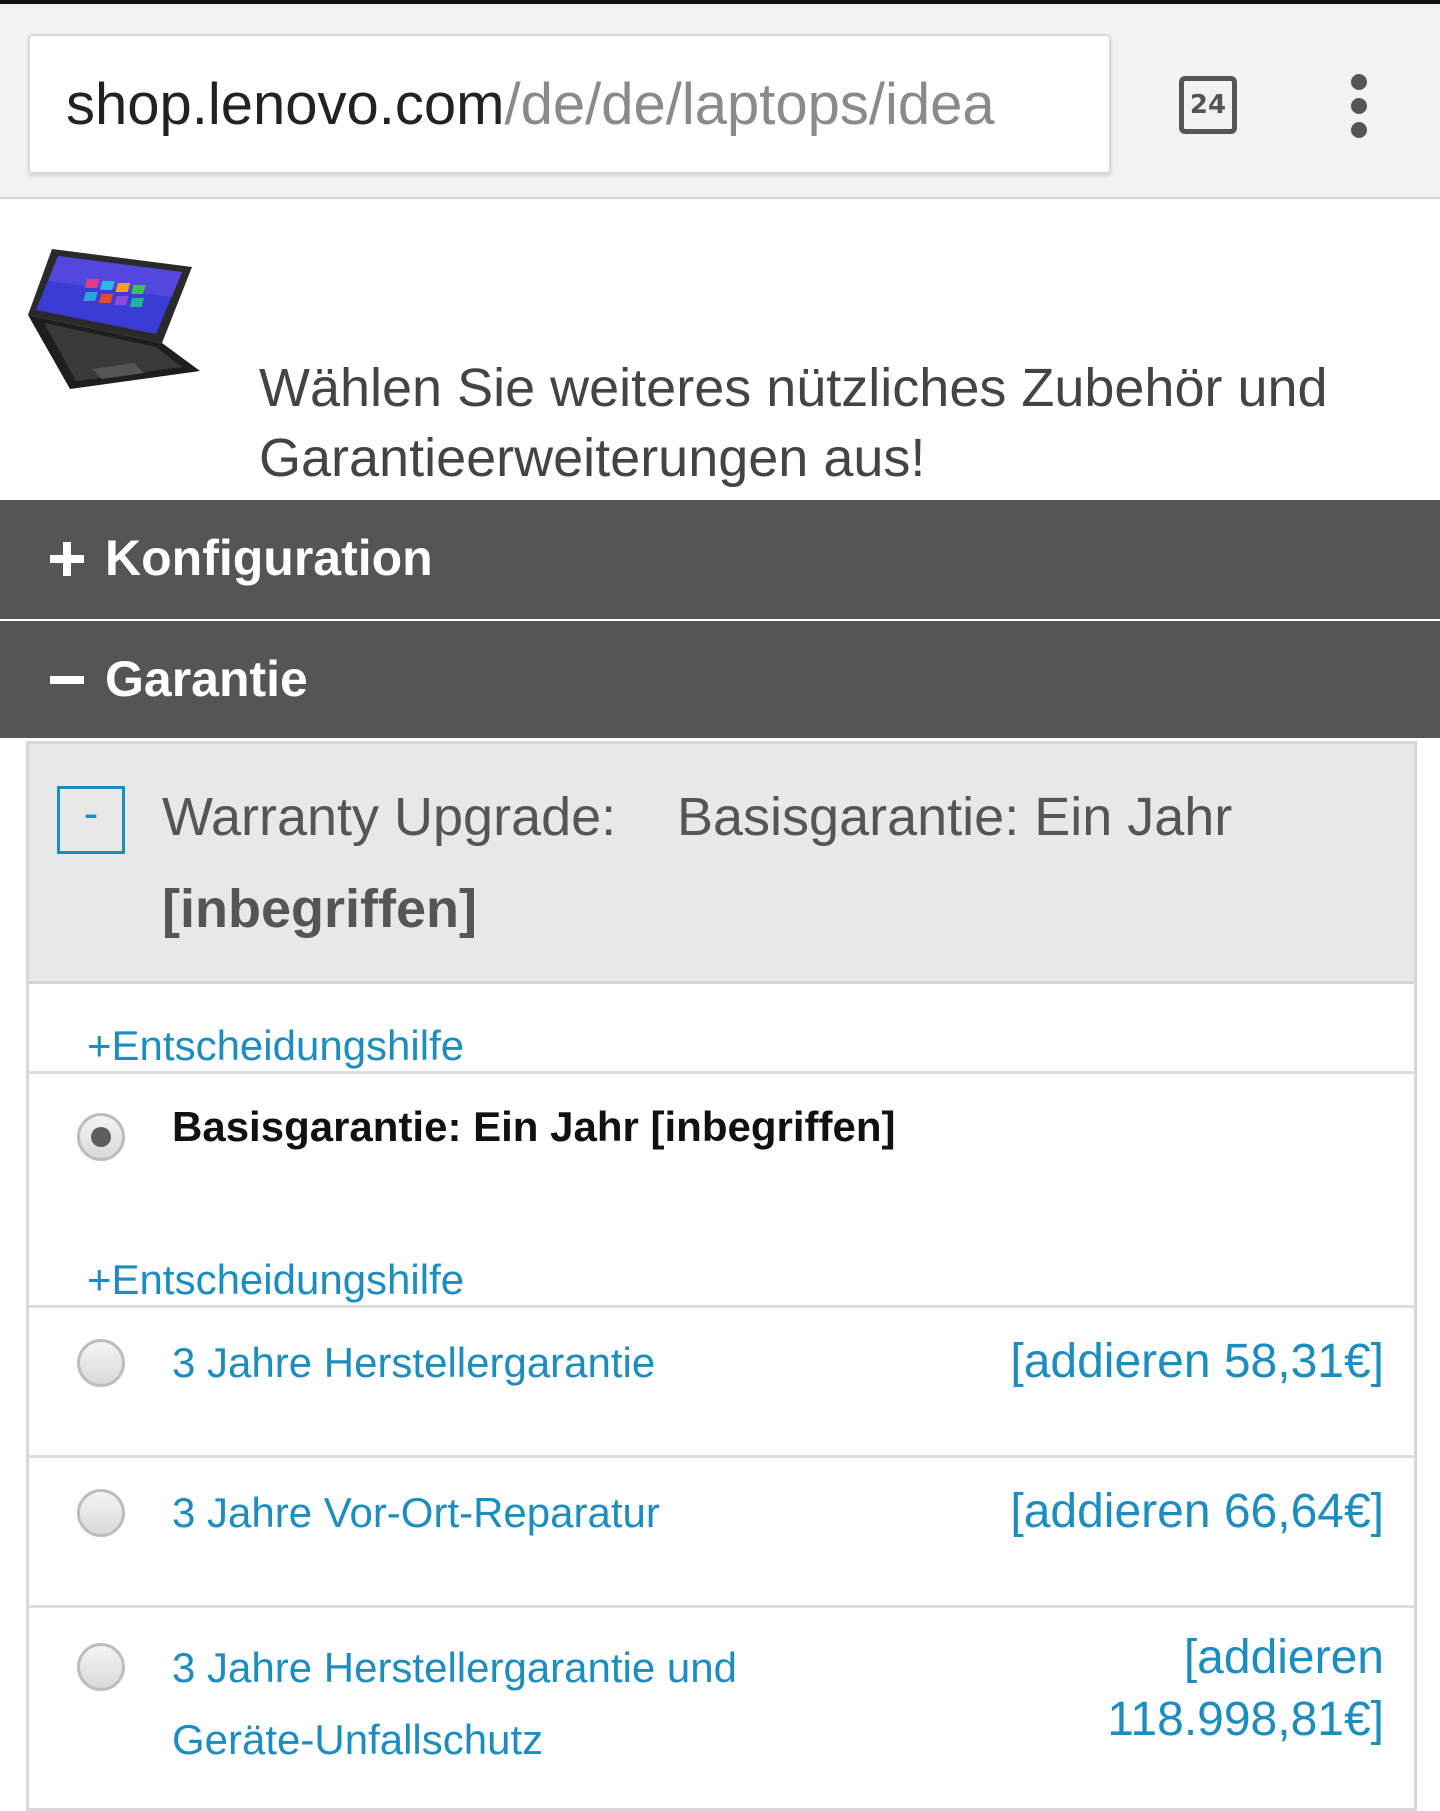 Image resolution: width=1440 pixels, height=1811 pixels. What do you see at coordinates (413, 1363) in the screenshot?
I see `option-3-jahre-herstellergarantie-label: 3 Jahre Herstellergarantie` at bounding box center [413, 1363].